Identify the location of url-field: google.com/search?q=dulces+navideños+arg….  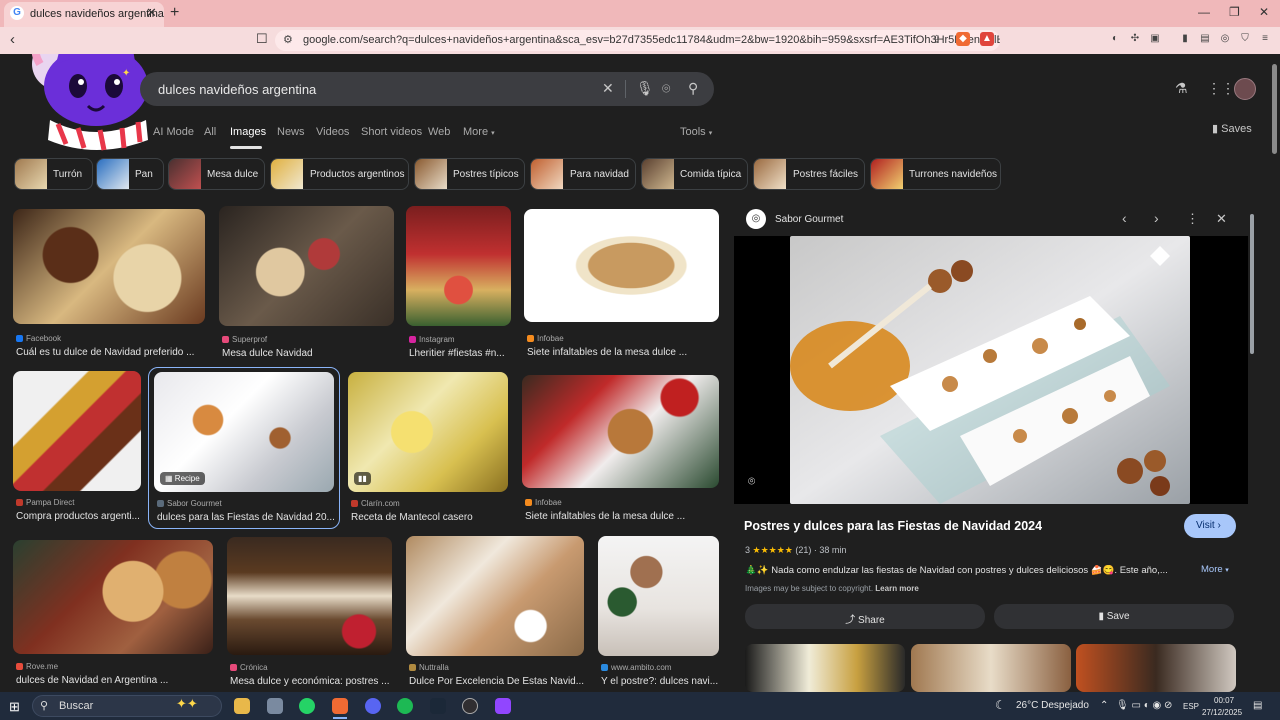
(637, 40).